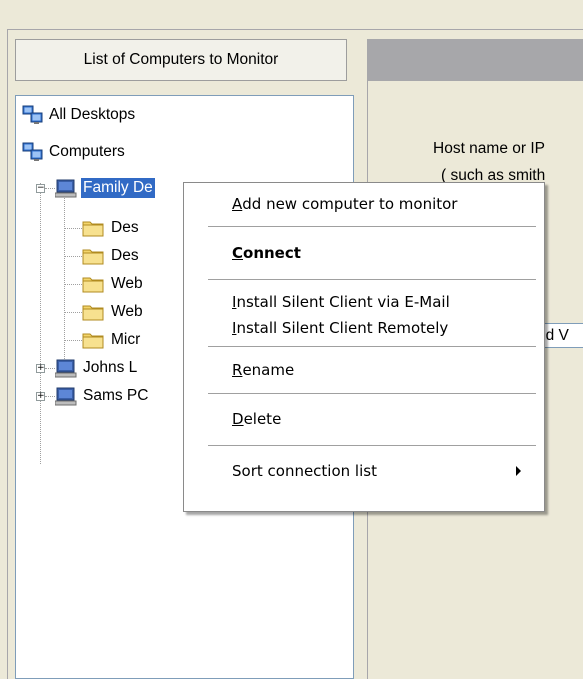  What do you see at coordinates (87, 151) in the screenshot?
I see `tree-item-label: Computers` at bounding box center [87, 151].